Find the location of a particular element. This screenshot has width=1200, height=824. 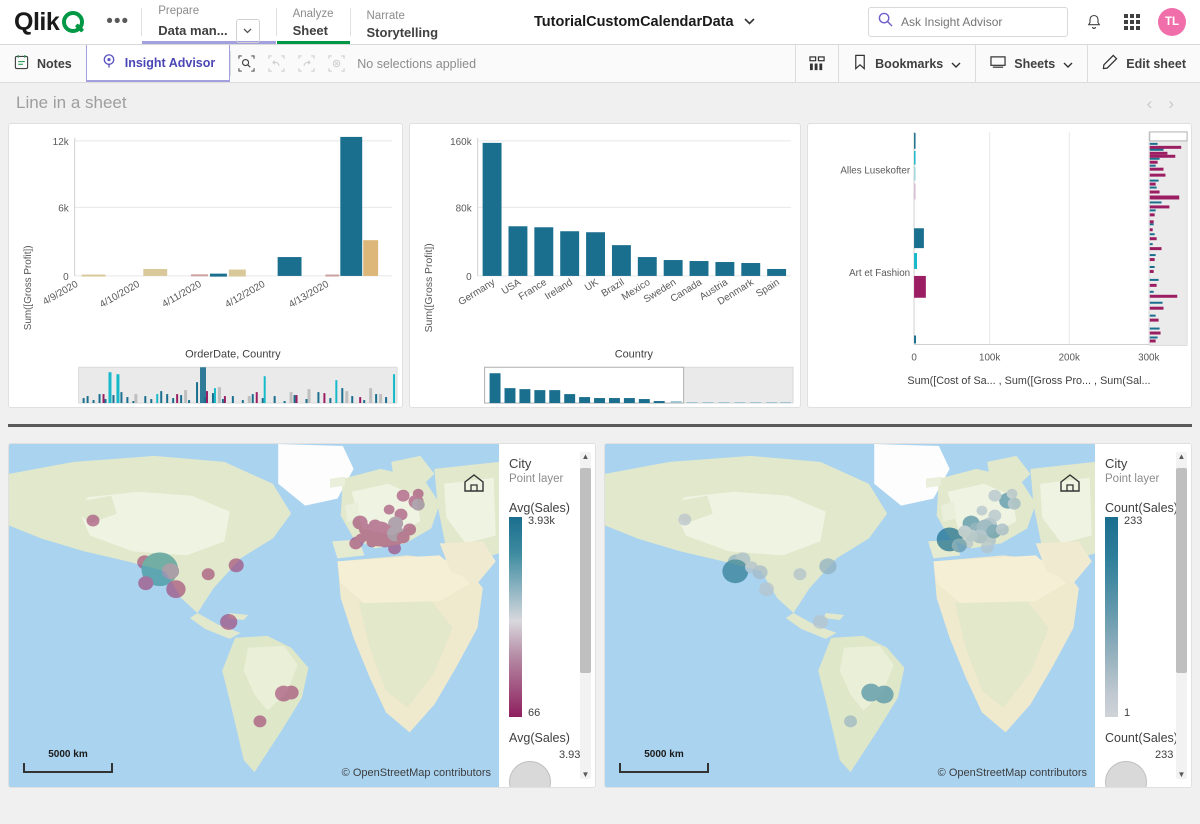

chart-2-xtick-4: UK is located at coordinates (592, 285).